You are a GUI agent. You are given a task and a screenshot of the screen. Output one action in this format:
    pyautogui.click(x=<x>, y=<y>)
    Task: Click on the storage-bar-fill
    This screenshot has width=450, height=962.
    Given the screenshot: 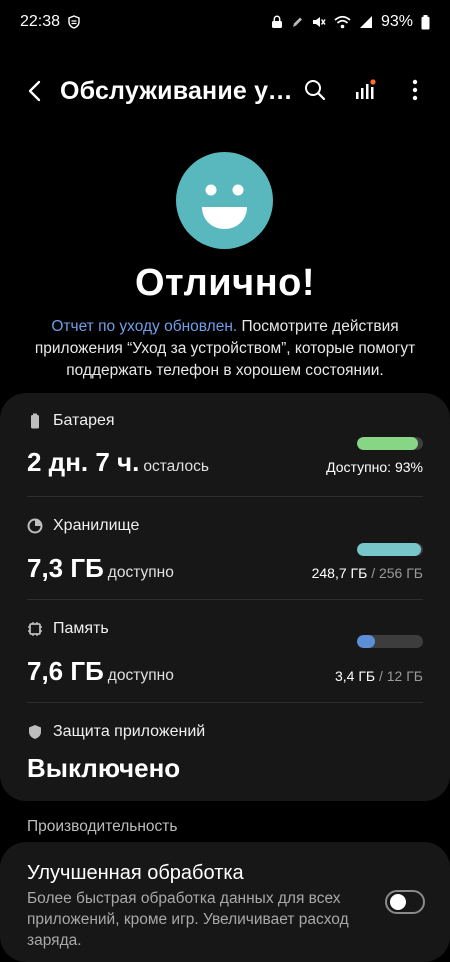 What is the action you would take?
    pyautogui.click(x=389, y=549)
    